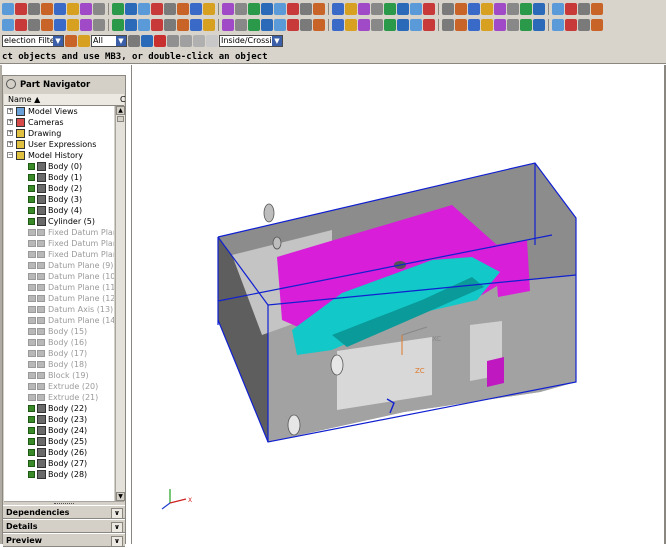  Describe the element at coordinates (120, 496) in the screenshot. I see `scroll-down-icon: ▼` at that location.